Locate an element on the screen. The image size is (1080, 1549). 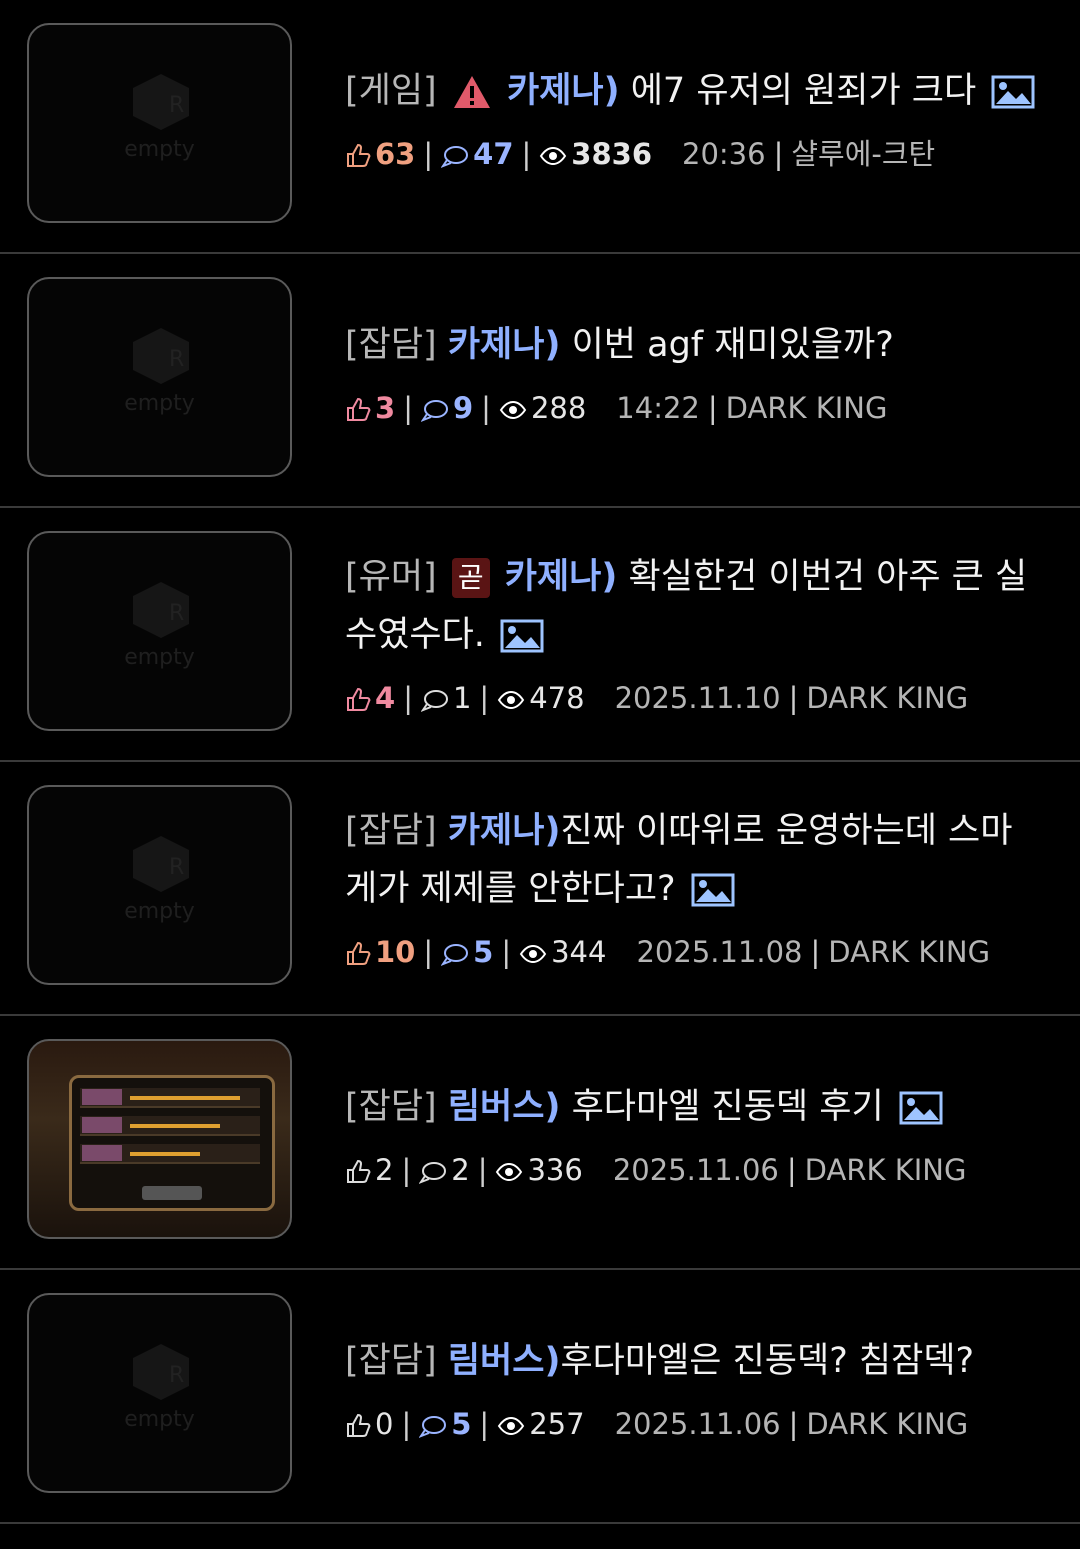
post-title: [잡담] 림버스) 후다마엘 진동덱 후기 is located at coordinates (692, 1107).